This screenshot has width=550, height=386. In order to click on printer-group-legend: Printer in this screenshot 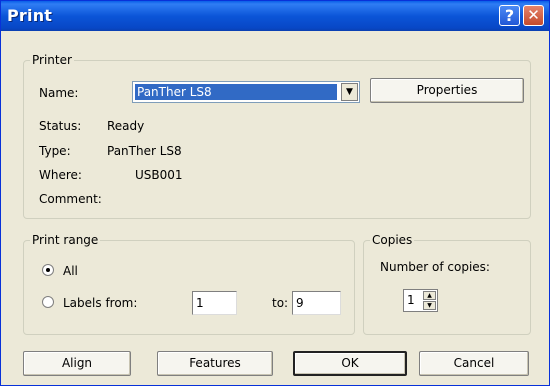, I will do `click(52, 60)`.